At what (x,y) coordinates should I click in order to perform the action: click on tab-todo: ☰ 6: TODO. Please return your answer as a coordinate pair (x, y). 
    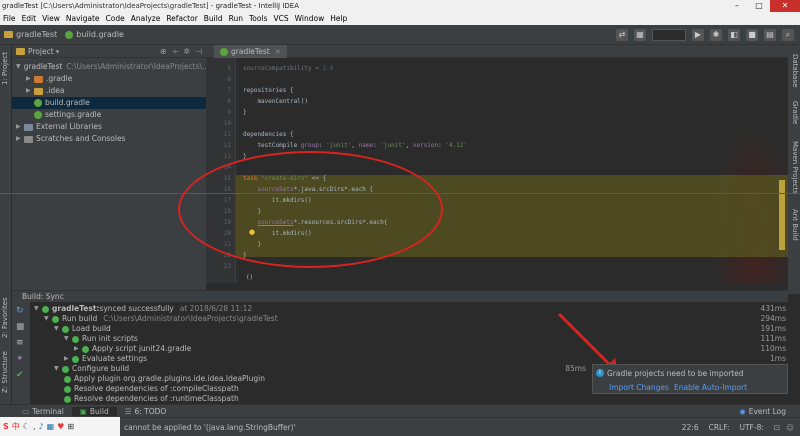
    Looking at the image, I should click on (146, 411).